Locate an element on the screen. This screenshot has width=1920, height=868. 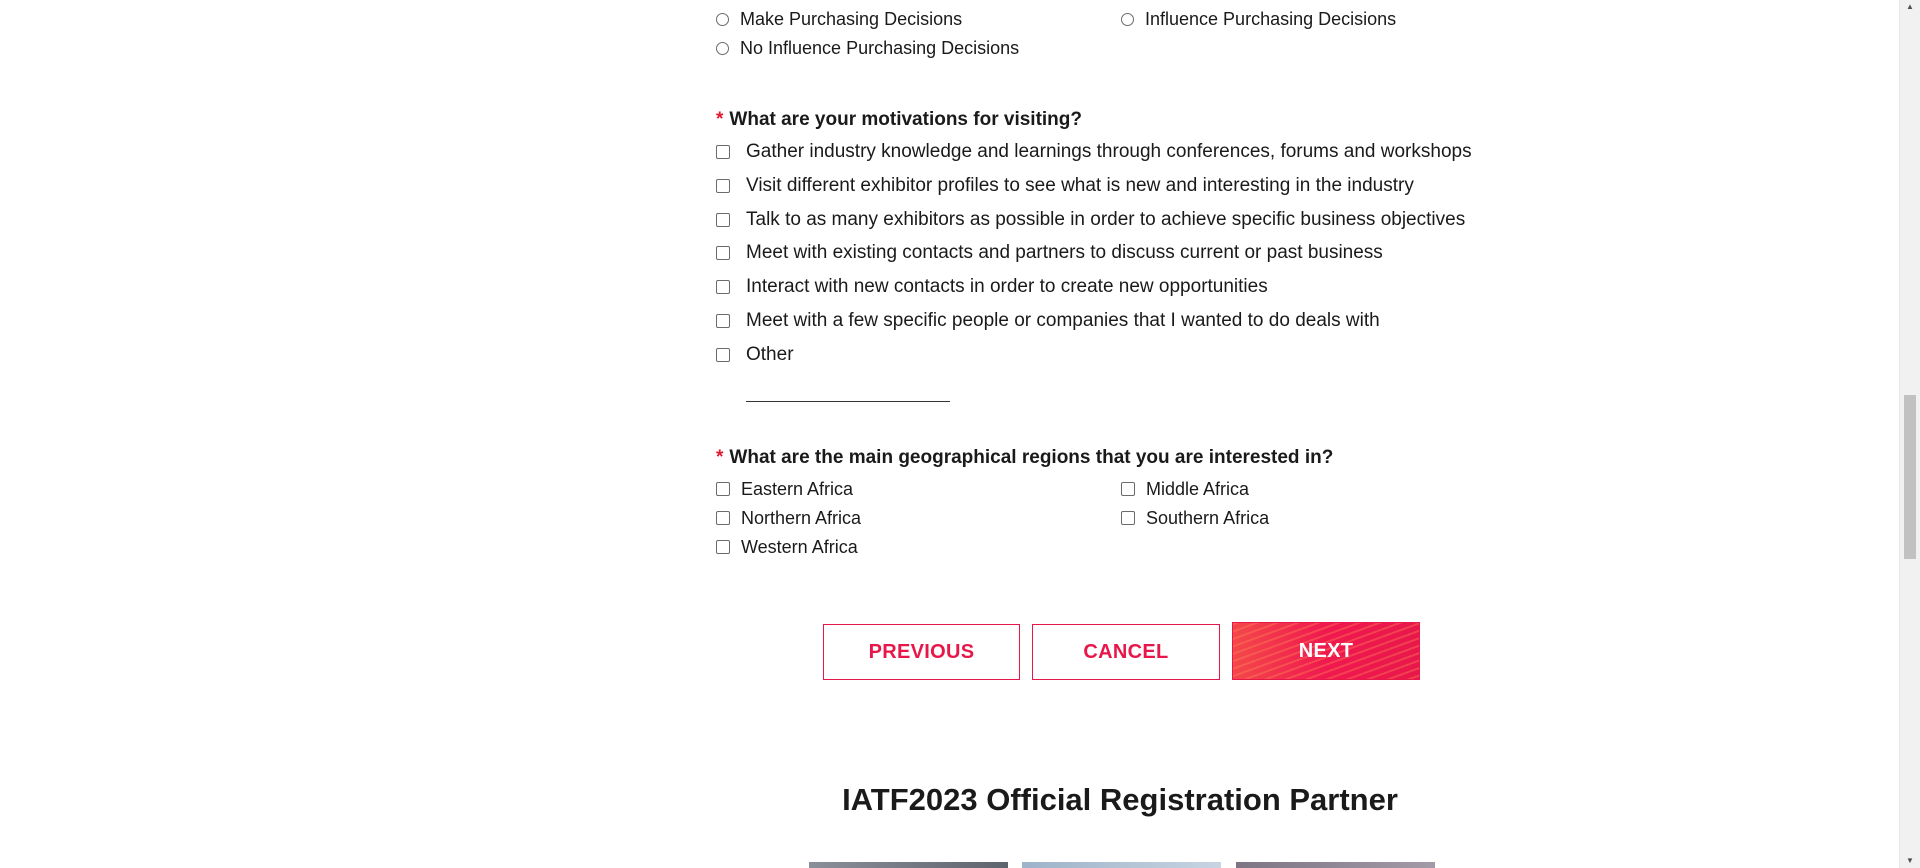
vertical-scrollbar: ▲ ▼ is located at coordinates (1909, 434).